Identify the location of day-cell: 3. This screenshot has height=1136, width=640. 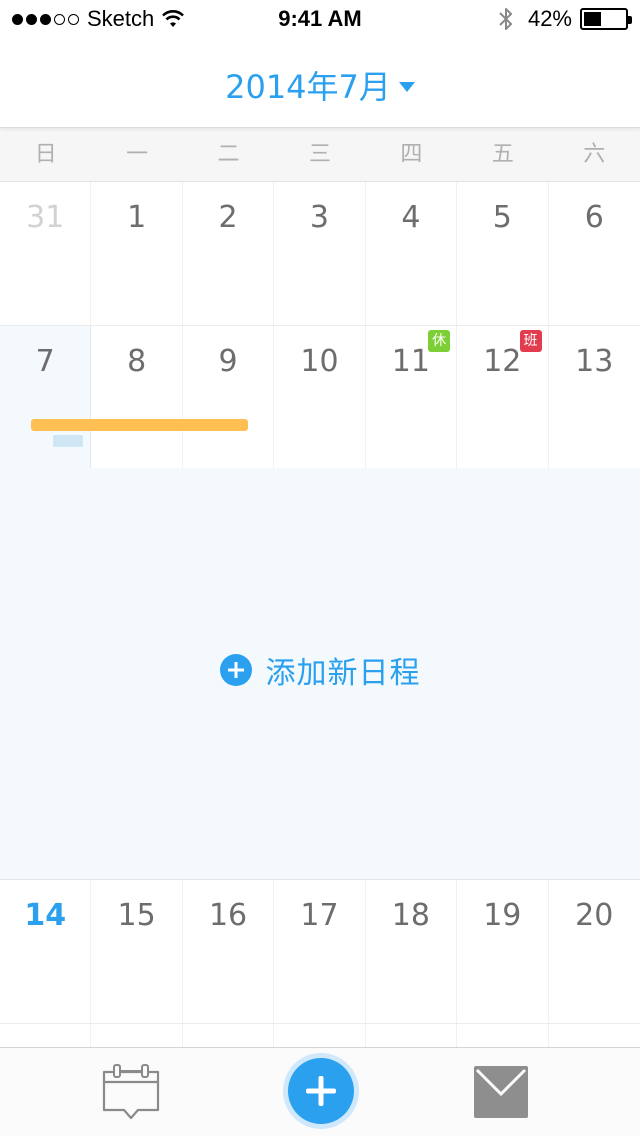
(320, 253).